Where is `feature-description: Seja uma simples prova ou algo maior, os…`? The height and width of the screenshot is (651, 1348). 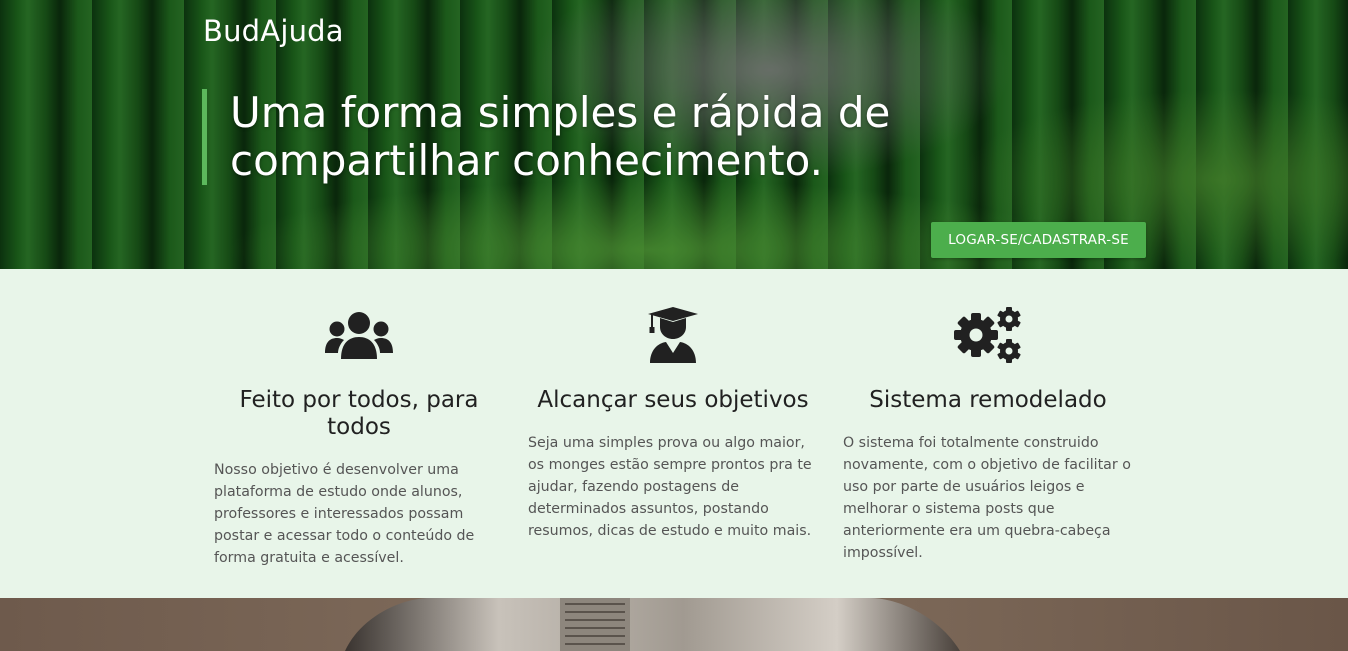 feature-description: Seja uma simples prova ou algo maior, os… is located at coordinates (670, 487).